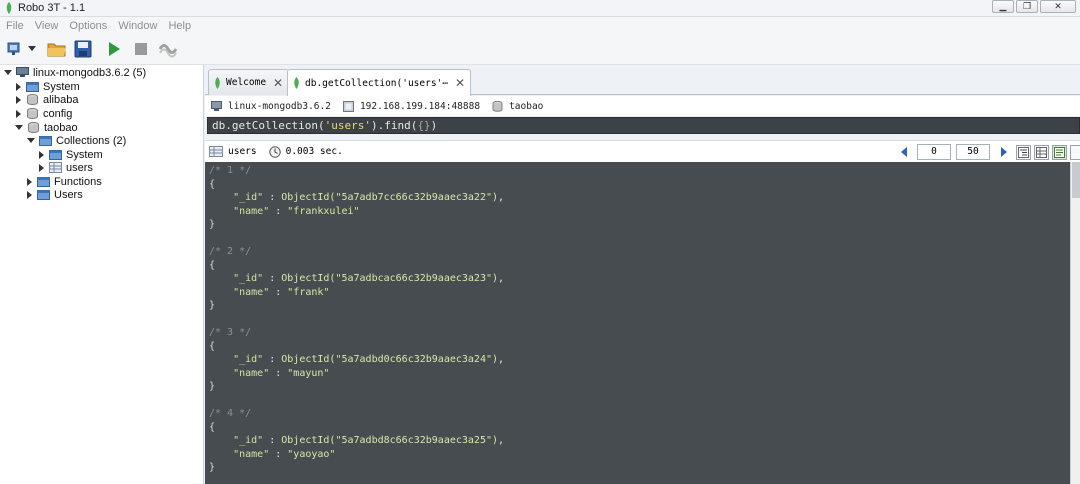 This screenshot has width=1080, height=484. What do you see at coordinates (84, 154) in the screenshot?
I see `tree-collection-system-label: System` at bounding box center [84, 154].